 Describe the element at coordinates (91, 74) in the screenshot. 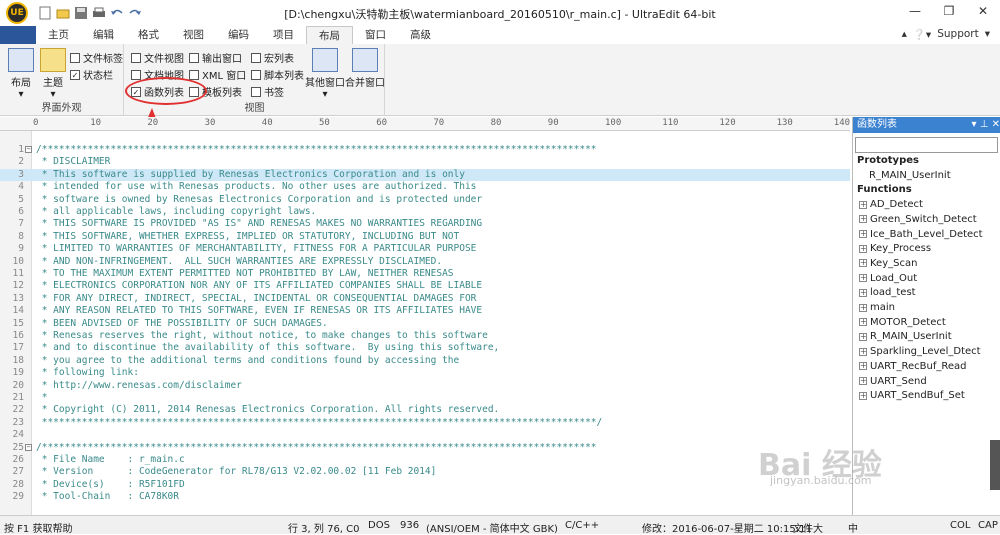

I see `checkbox-statusbar: ✓ 状态栏` at that location.